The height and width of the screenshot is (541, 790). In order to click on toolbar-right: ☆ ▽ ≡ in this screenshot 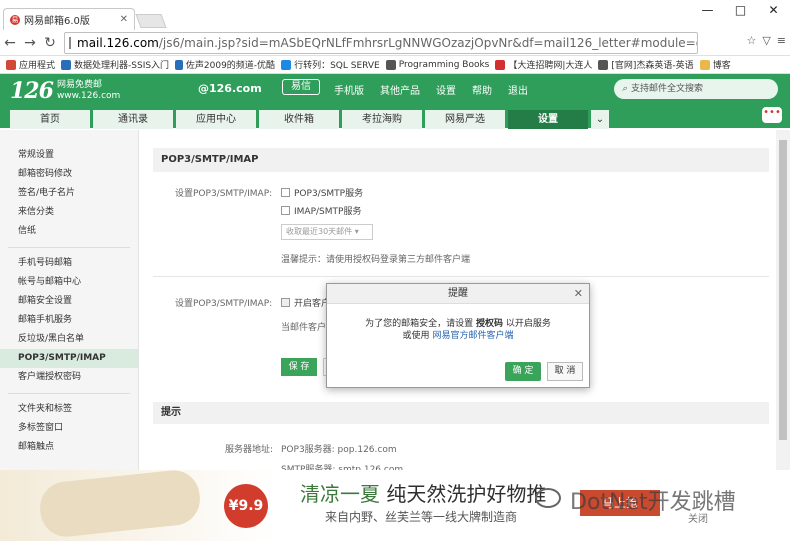, I will do `click(766, 40)`.